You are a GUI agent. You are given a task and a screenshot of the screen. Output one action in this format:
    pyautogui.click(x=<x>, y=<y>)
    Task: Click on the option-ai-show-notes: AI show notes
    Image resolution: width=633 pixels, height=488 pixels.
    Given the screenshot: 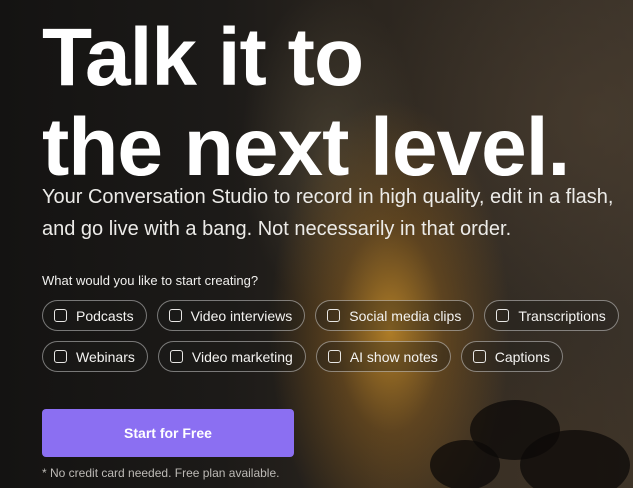 What is the action you would take?
    pyautogui.click(x=383, y=356)
    